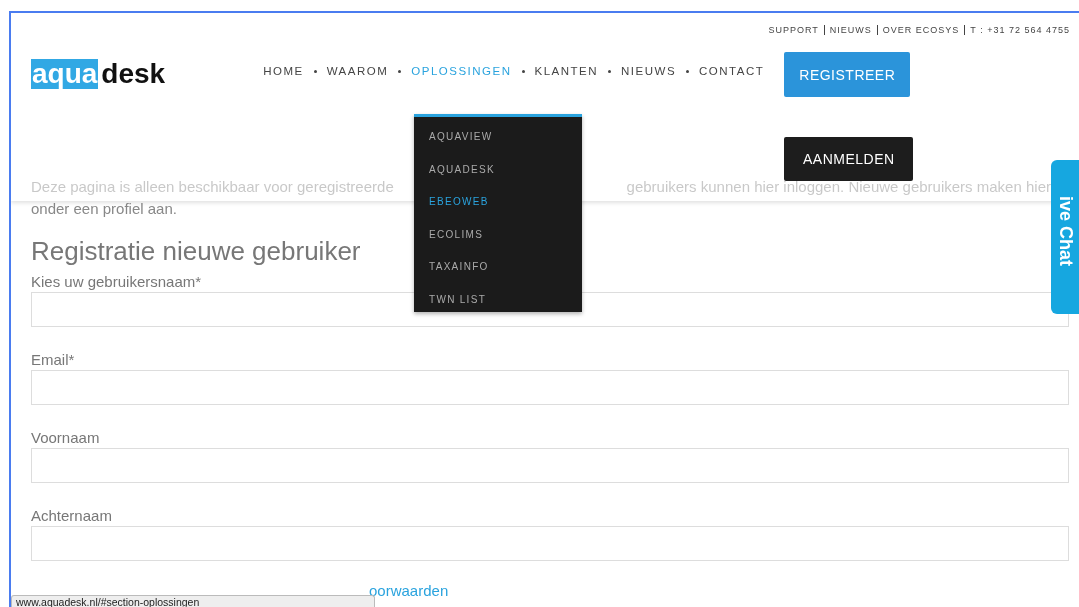  I want to click on form-title: Registratie nieuwe gebruiker, so click(196, 251).